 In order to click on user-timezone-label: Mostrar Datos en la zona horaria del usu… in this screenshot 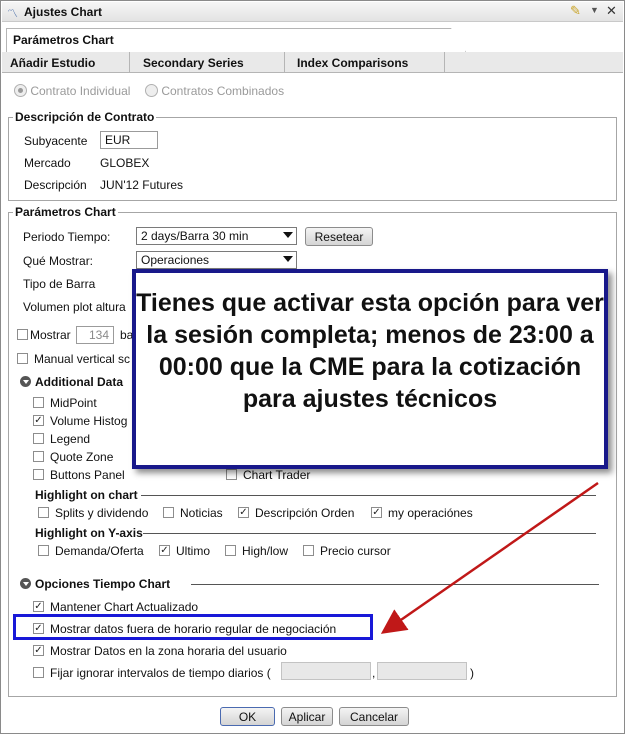, I will do `click(168, 651)`.